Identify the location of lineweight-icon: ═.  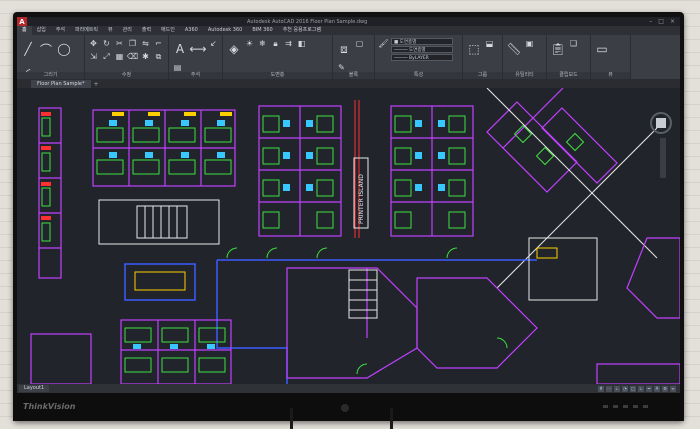
(649, 388).